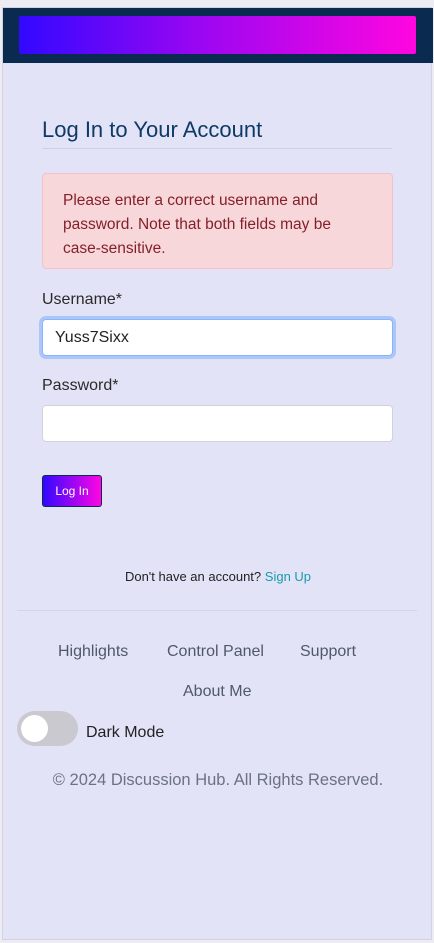  What do you see at coordinates (217, 148) in the screenshot?
I see `title-divider` at bounding box center [217, 148].